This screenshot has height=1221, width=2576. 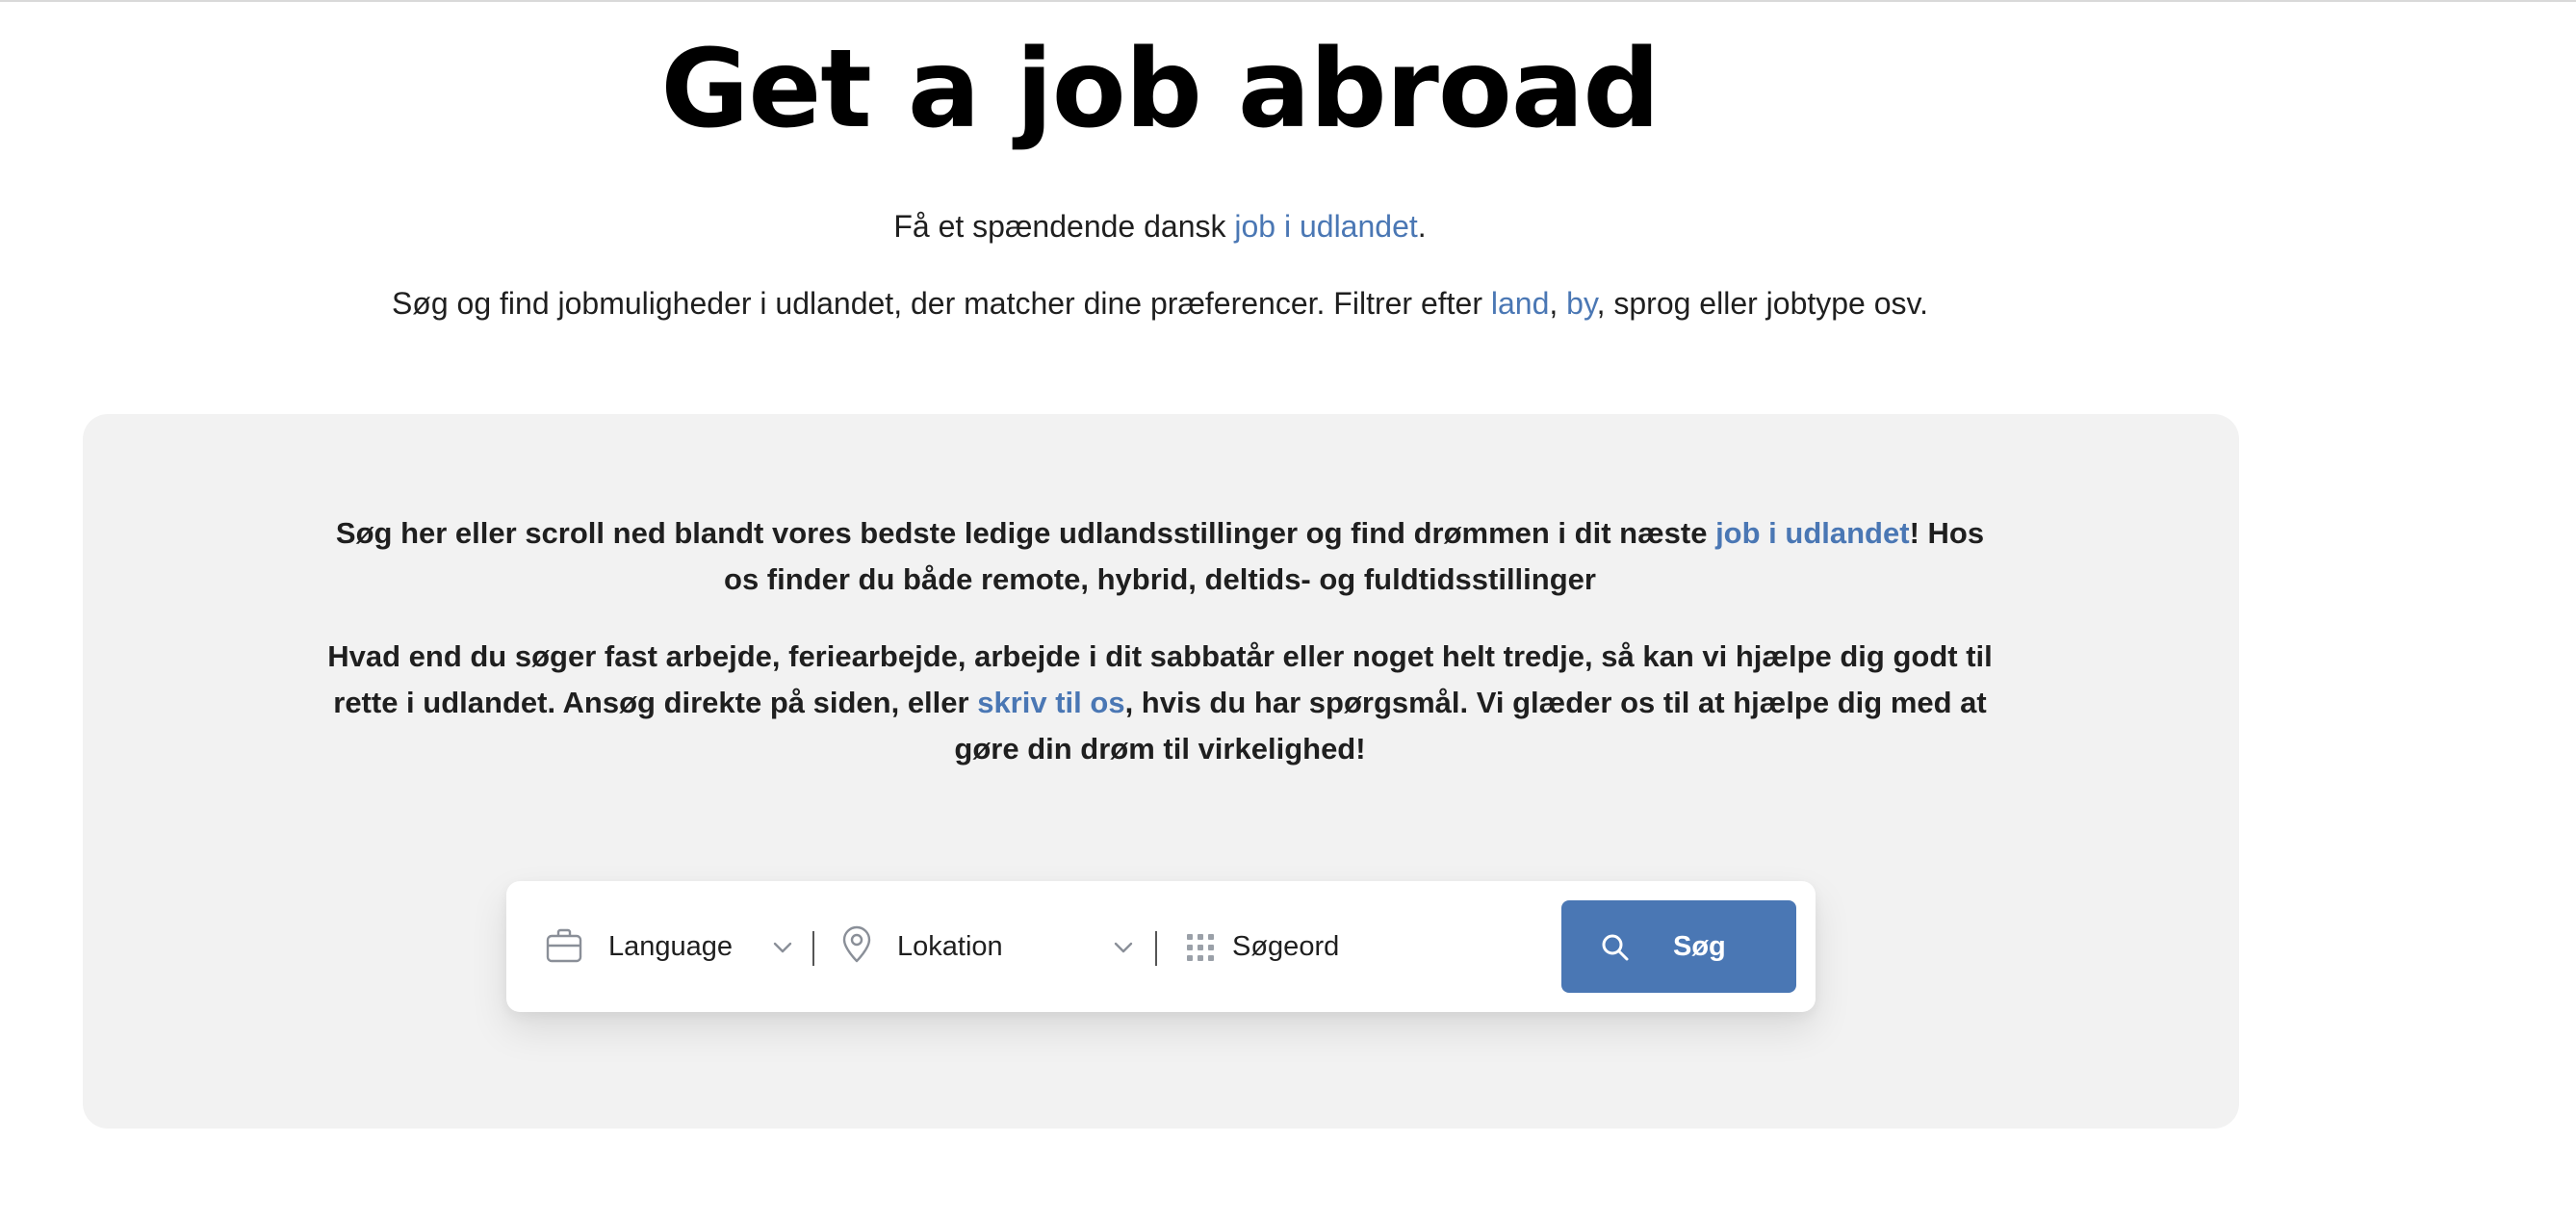 I want to click on search-button: Søg, so click(x=1679, y=946).